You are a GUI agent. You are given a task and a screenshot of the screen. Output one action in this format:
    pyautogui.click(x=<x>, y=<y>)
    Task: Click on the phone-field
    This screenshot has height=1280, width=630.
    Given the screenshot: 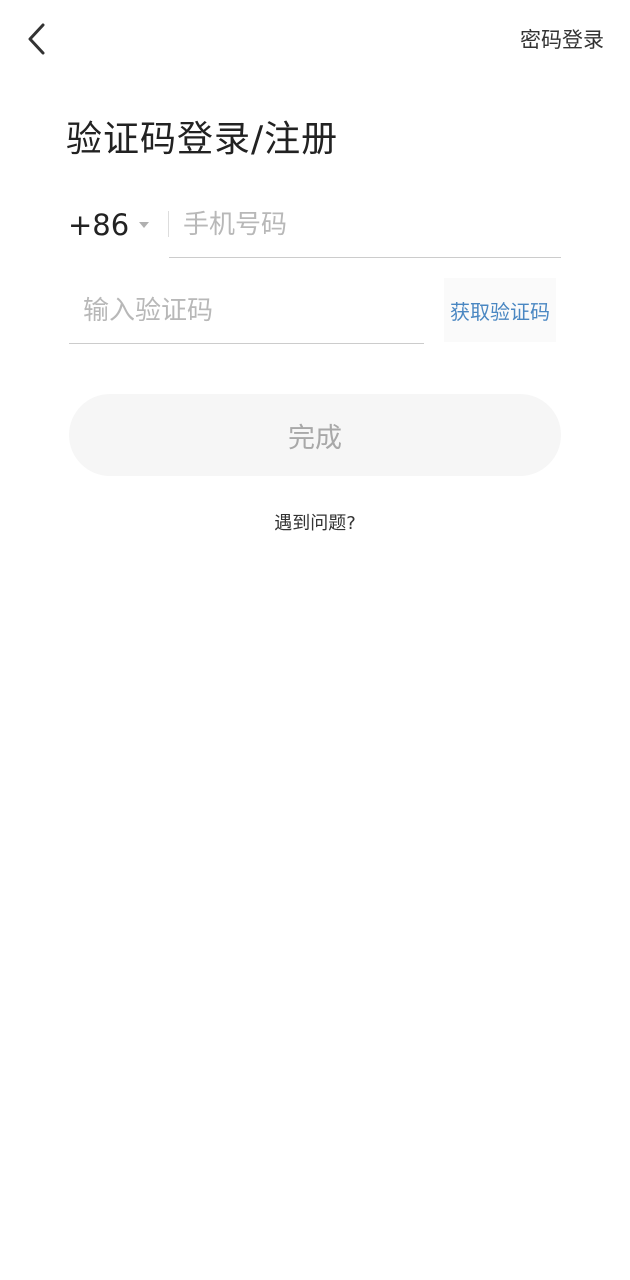 What is the action you would take?
    pyautogui.click(x=365, y=226)
    